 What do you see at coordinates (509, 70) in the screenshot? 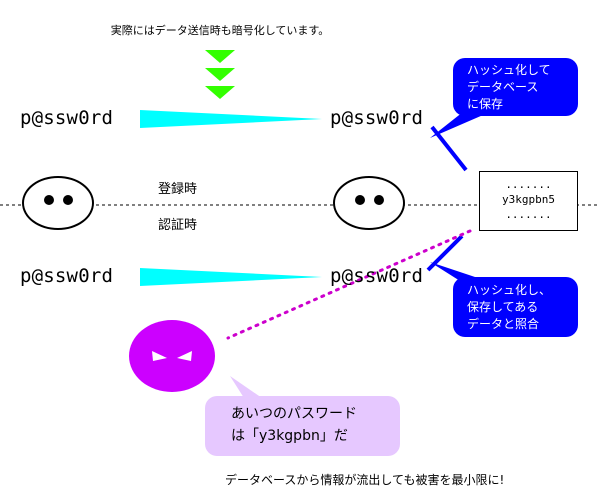
I see `bubble-store-line-1: ハッシュ化して` at bounding box center [509, 70].